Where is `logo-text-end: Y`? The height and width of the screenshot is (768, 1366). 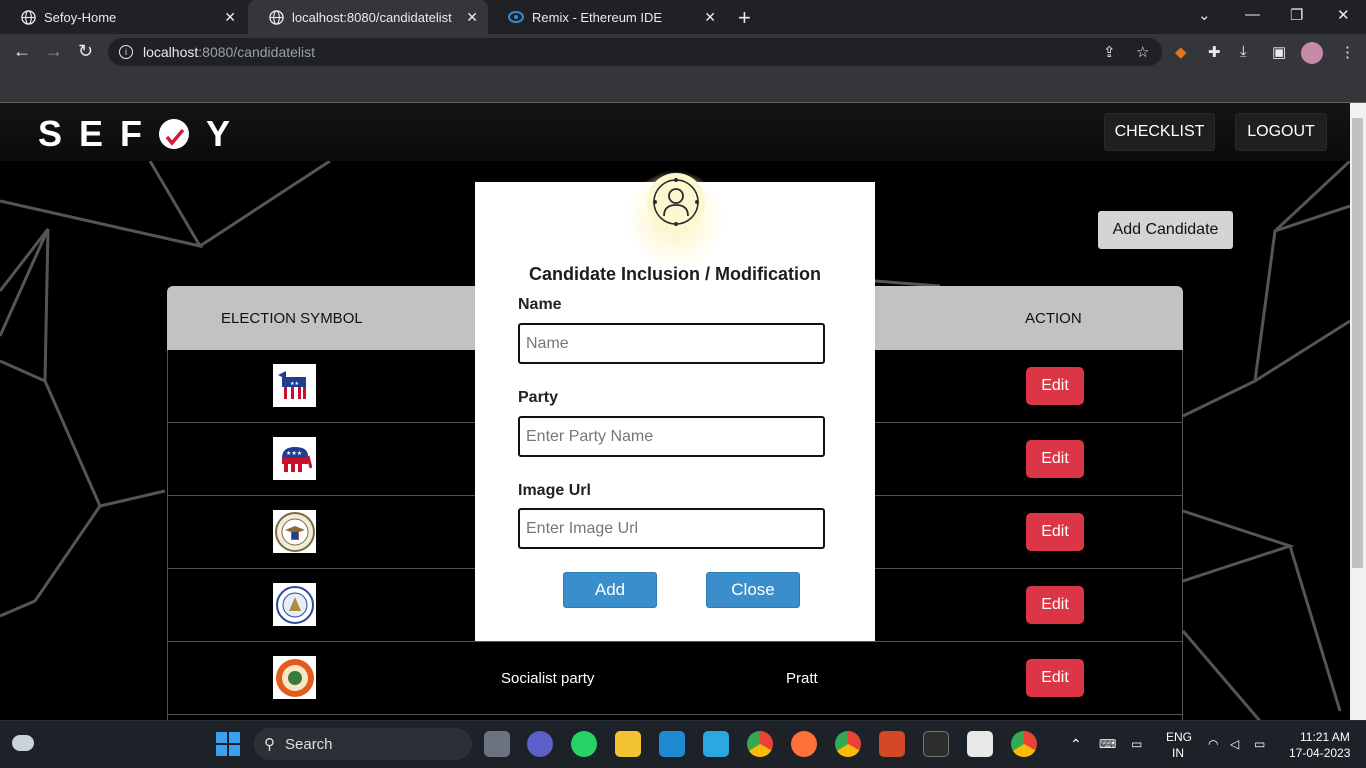
logo-text-end: Y is located at coordinates (227, 133).